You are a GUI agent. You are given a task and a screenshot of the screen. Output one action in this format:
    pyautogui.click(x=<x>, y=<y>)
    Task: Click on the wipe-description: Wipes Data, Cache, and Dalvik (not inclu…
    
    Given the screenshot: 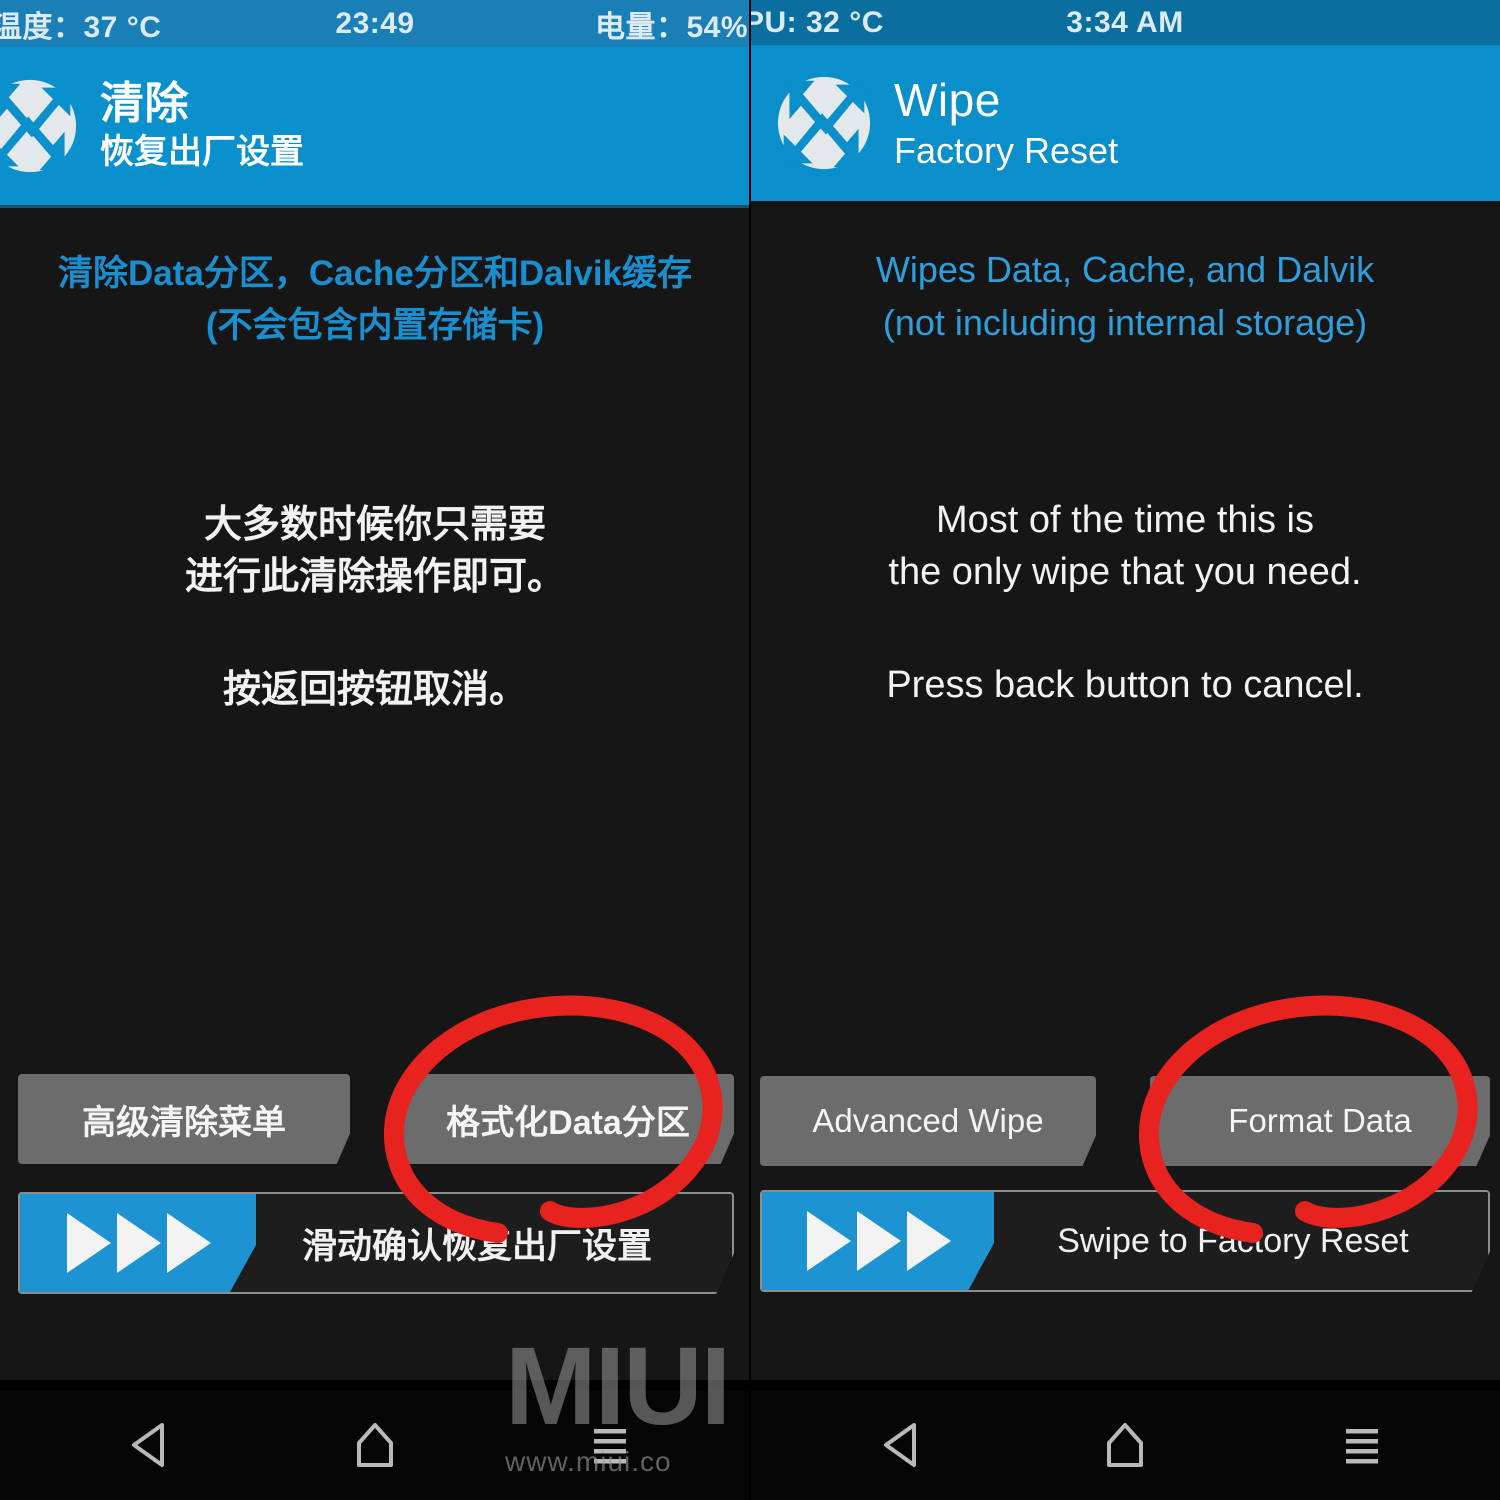 What is the action you would take?
    pyautogui.click(x=1125, y=296)
    